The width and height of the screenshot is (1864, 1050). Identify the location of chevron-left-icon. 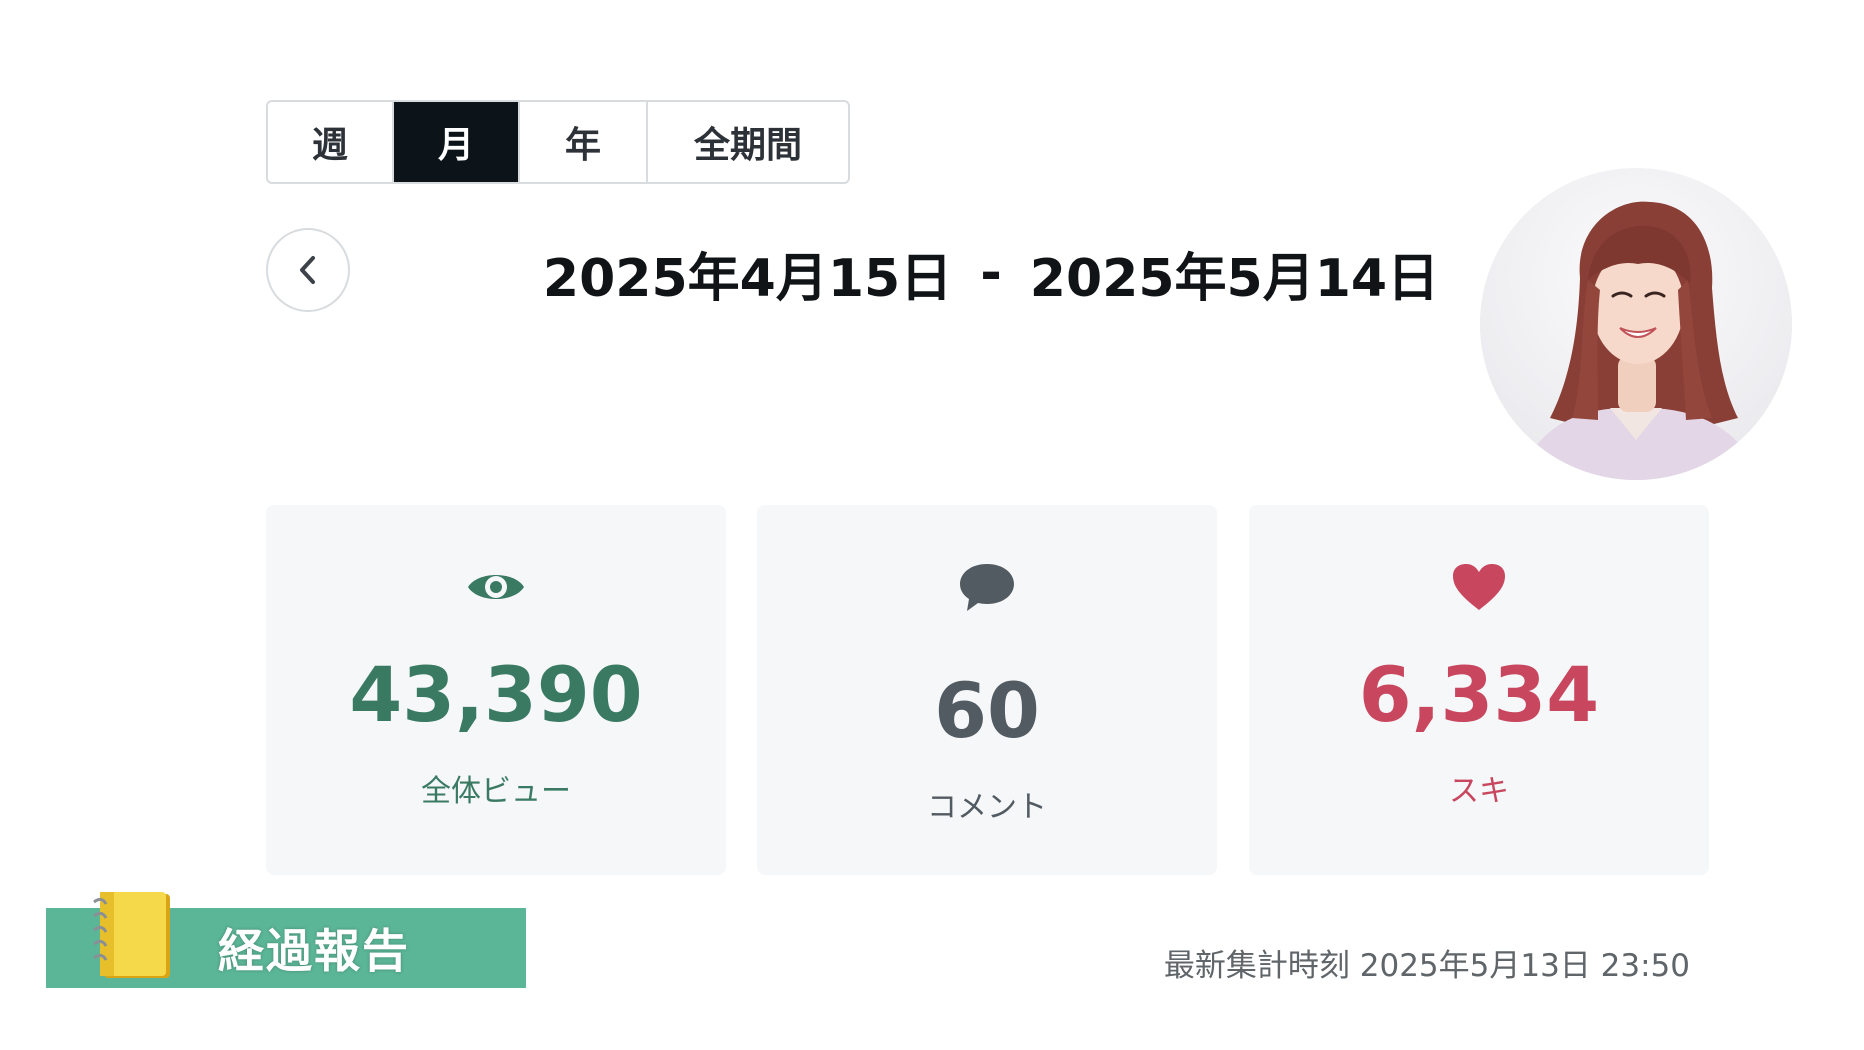
(307, 270).